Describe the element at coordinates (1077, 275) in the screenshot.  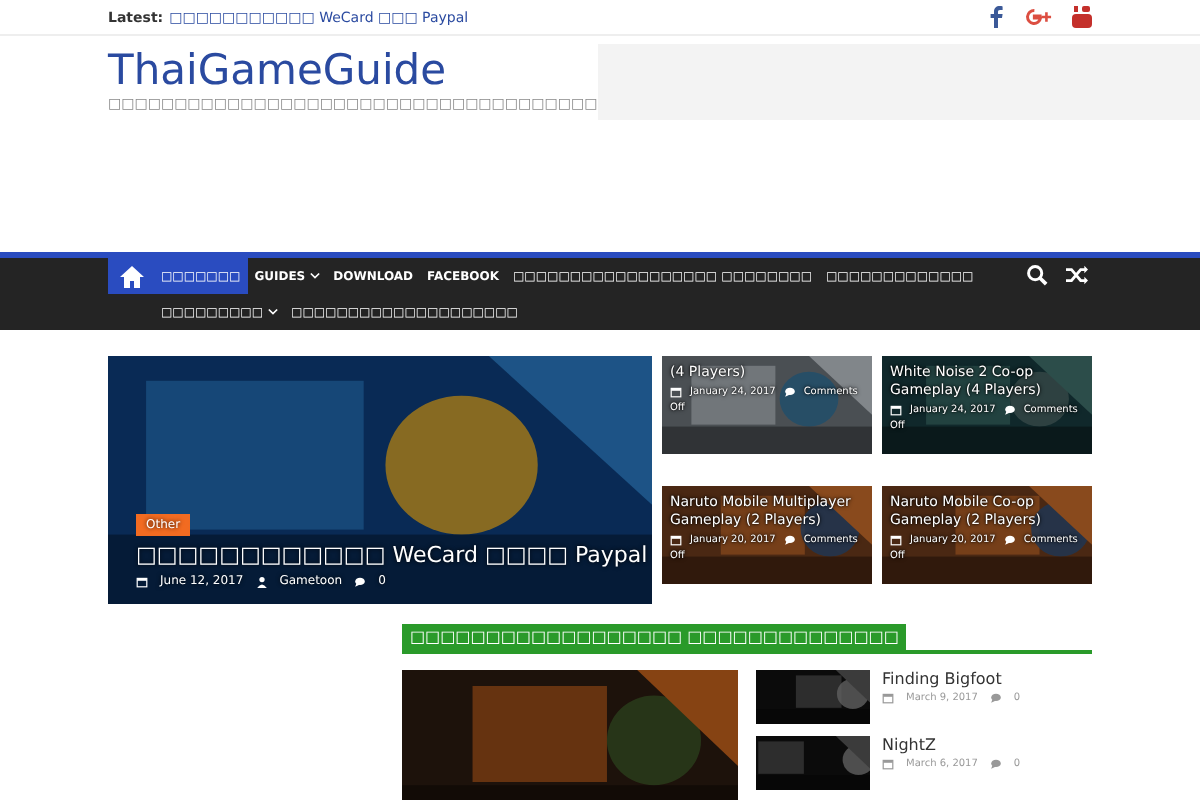
I see `shuffle-icon` at that location.